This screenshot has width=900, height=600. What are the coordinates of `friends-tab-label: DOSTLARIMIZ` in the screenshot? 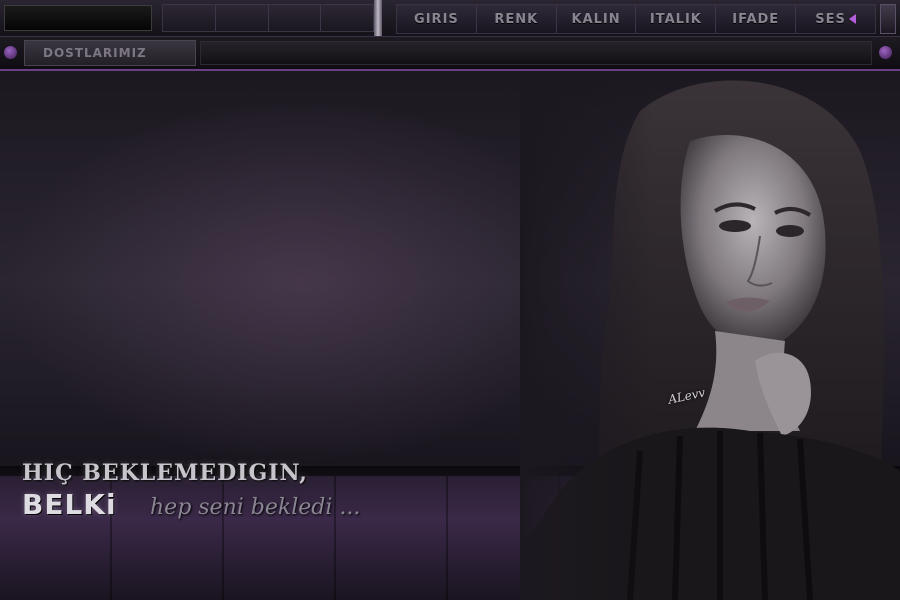 It's located at (95, 53).